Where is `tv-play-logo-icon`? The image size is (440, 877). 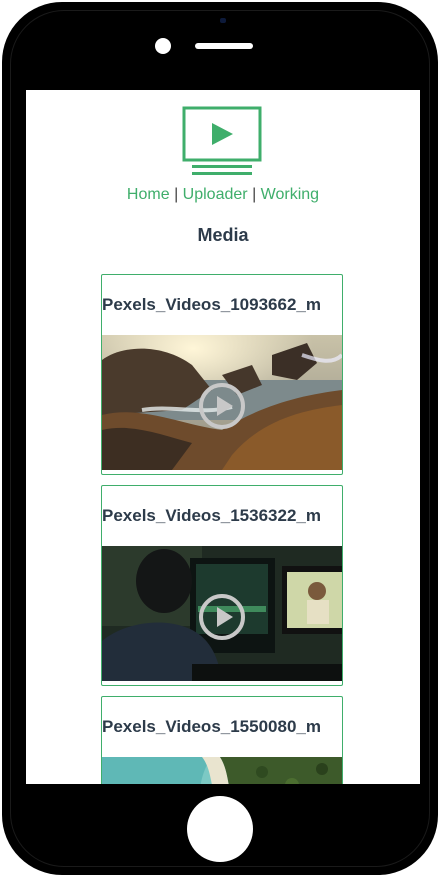 tv-play-logo-icon is located at coordinates (222, 140).